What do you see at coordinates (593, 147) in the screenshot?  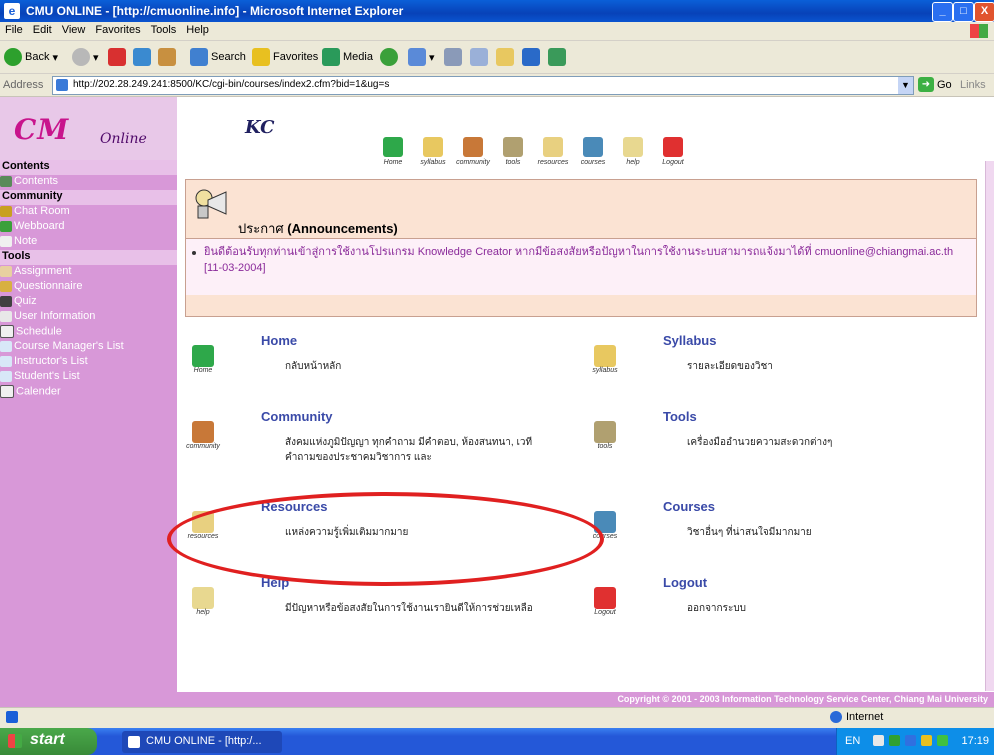 I see `courses-icon` at bounding box center [593, 147].